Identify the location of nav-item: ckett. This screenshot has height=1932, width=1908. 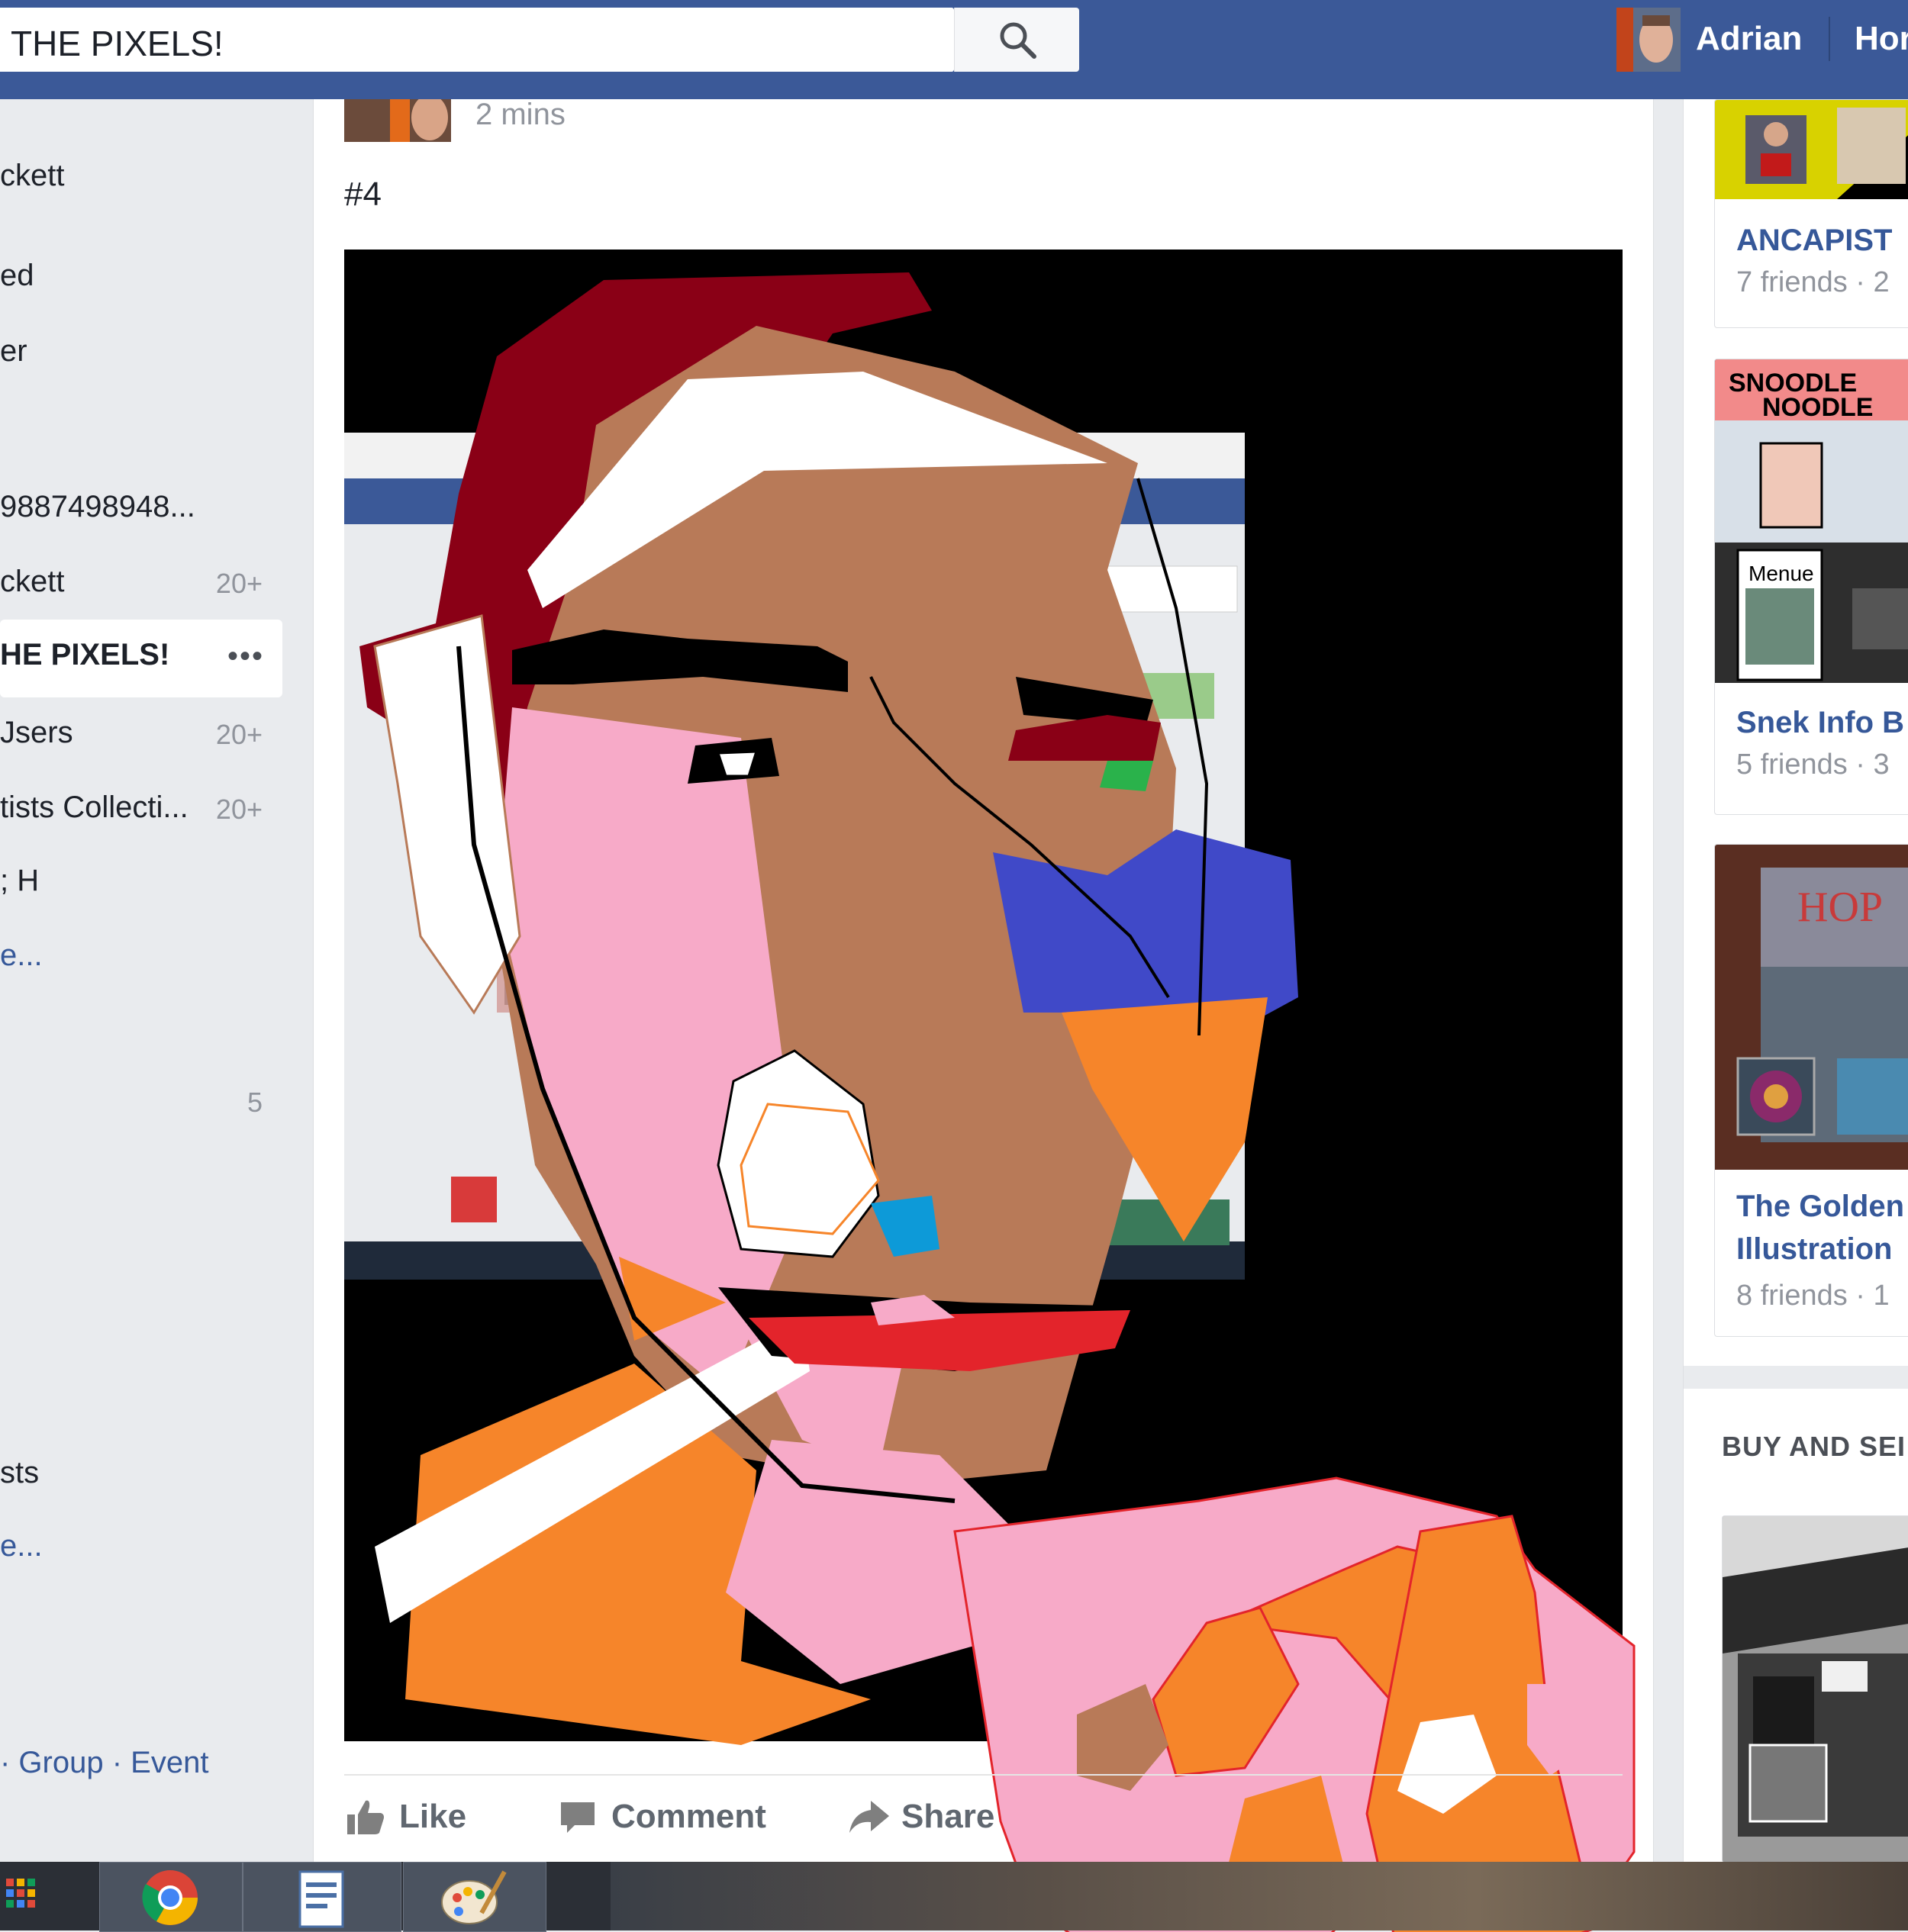
(141, 178).